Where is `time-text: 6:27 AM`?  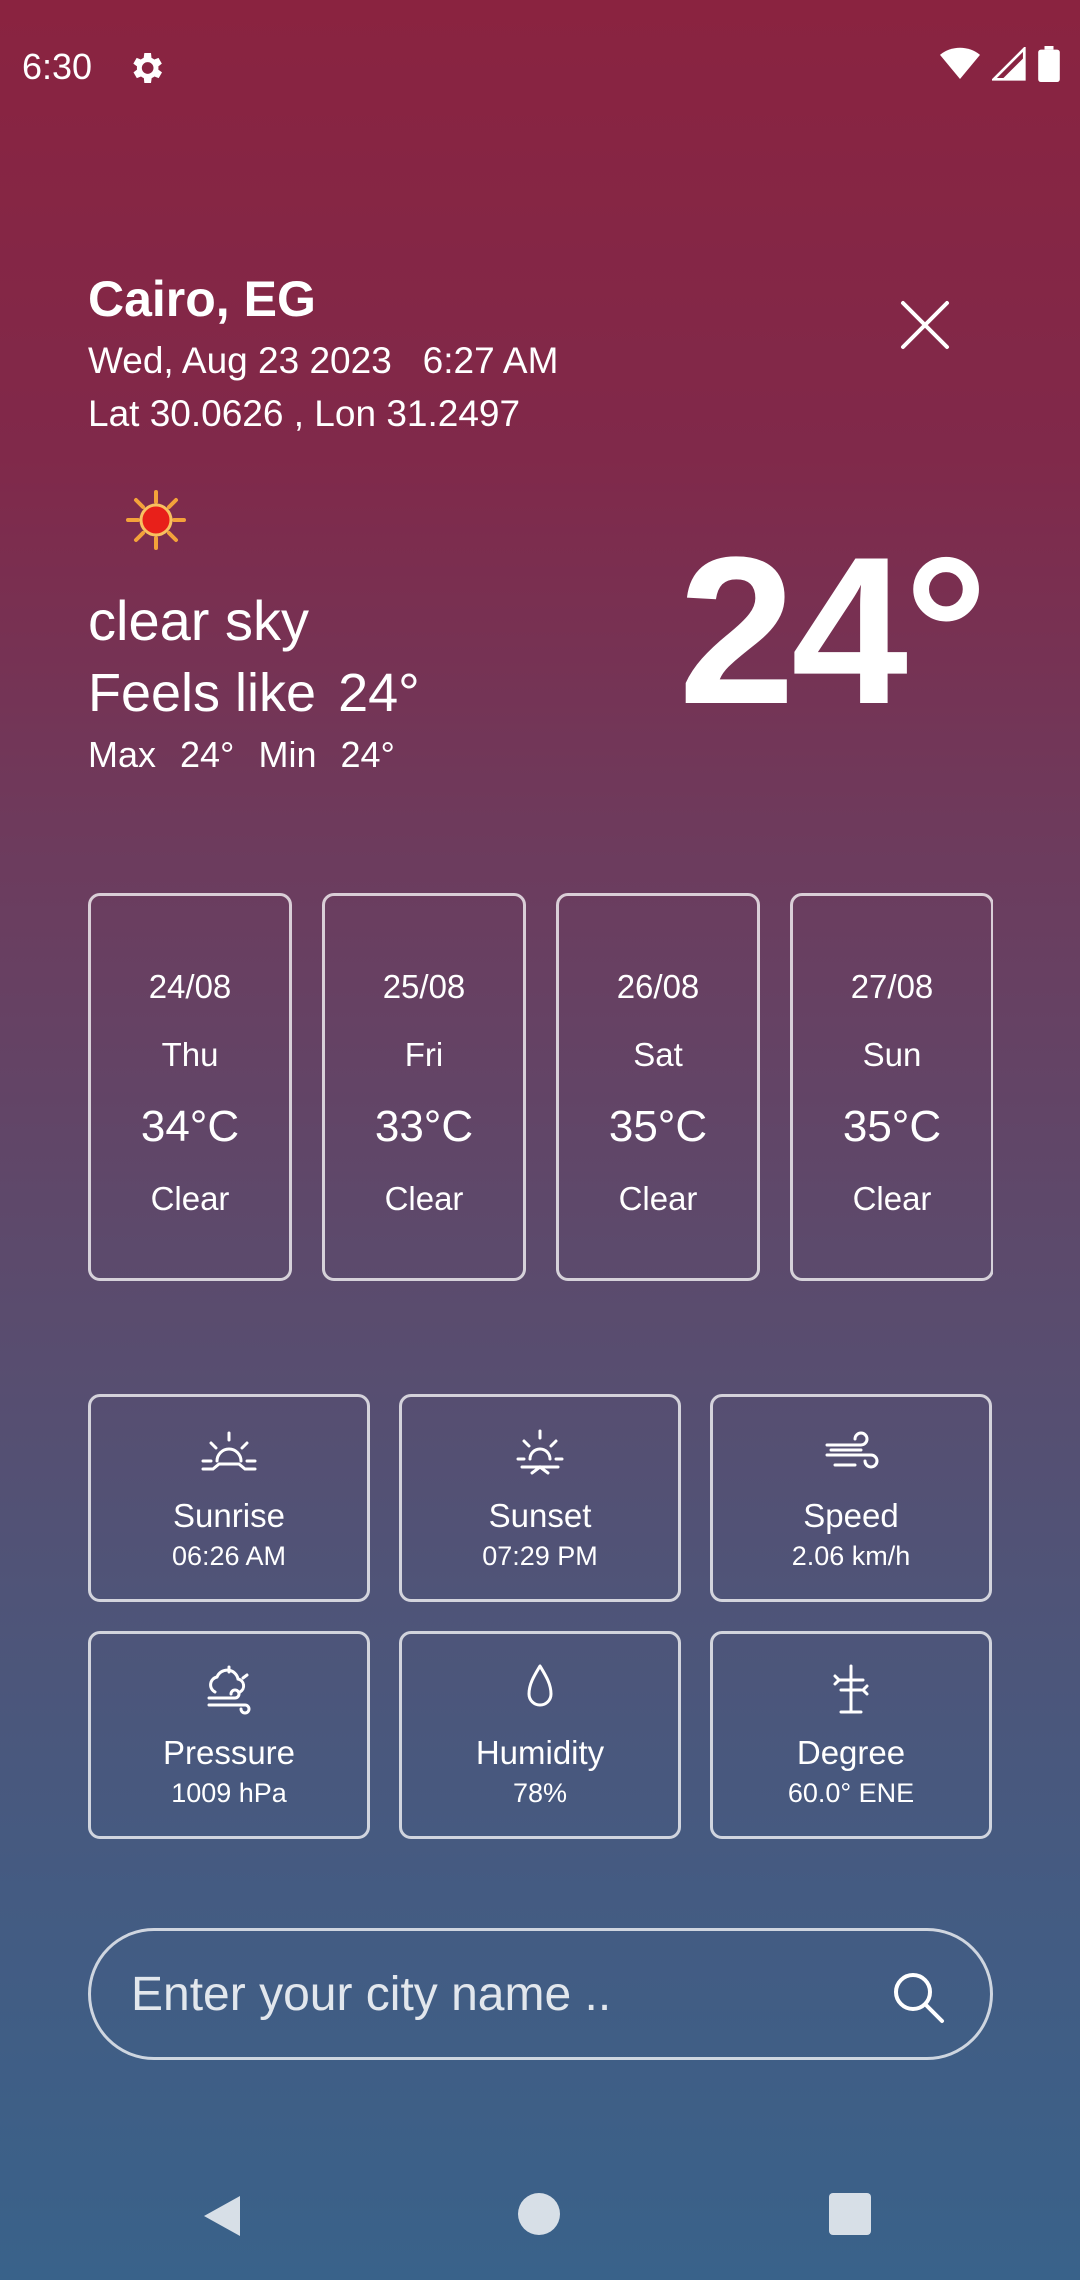 time-text: 6:27 AM is located at coordinates (490, 360).